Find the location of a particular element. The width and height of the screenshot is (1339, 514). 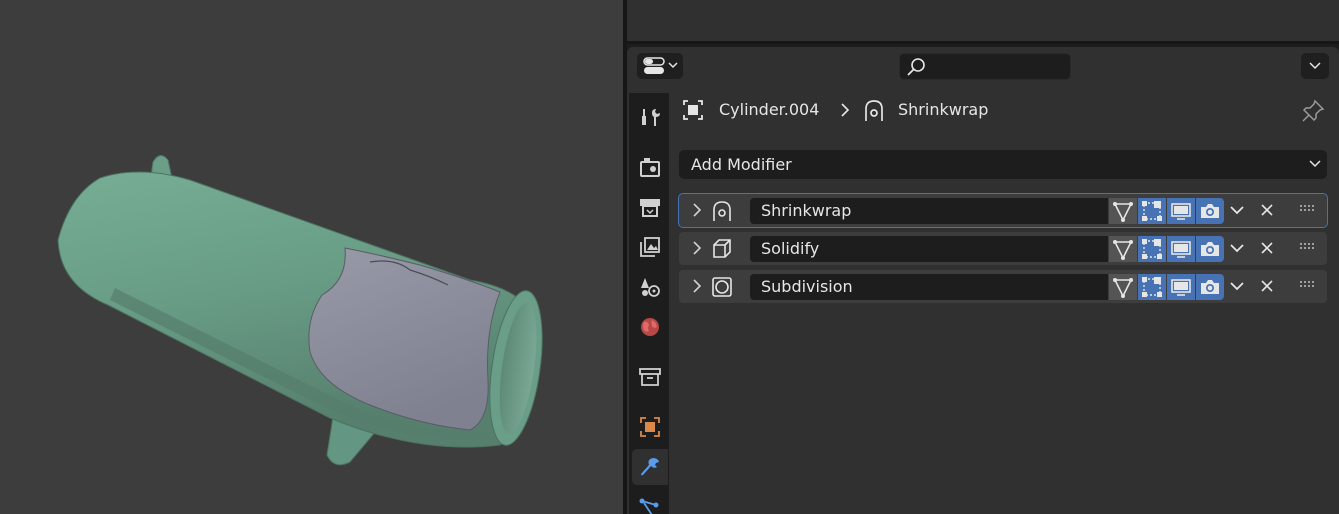

tab-particles is located at coordinates (650, 501).